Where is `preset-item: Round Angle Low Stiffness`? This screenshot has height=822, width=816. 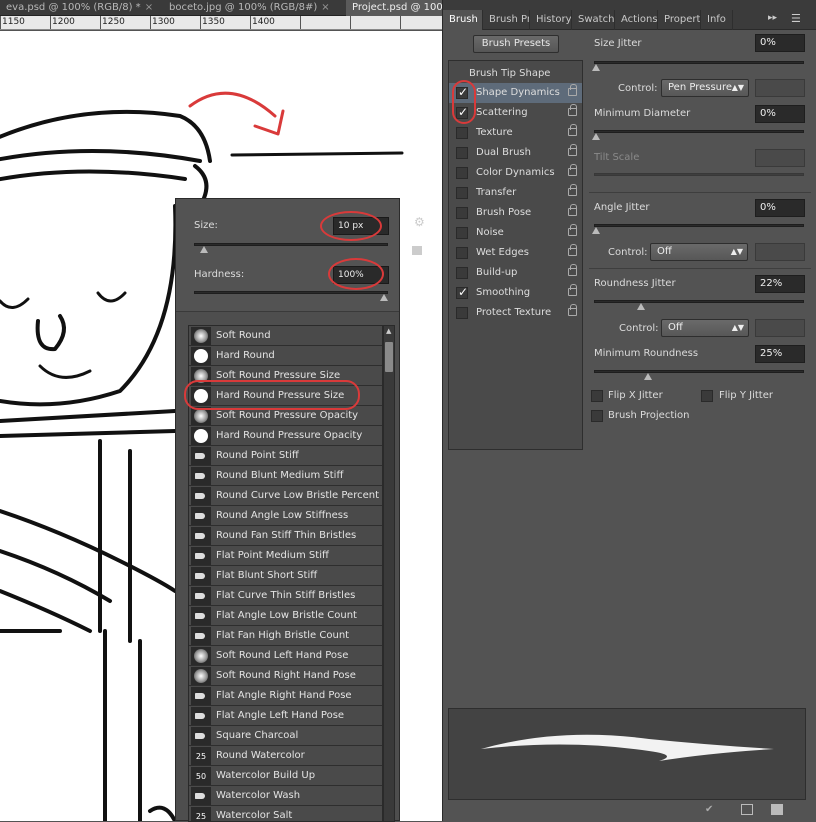 preset-item: Round Angle Low Stiffness is located at coordinates (285, 516).